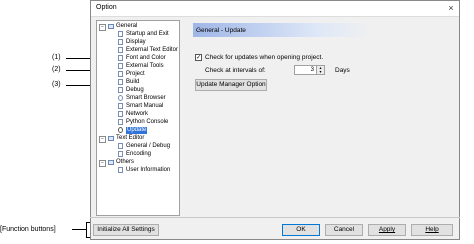 This screenshot has width=474, height=244. I want to click on tree-item-general-debug: General / Debug, so click(148, 146).